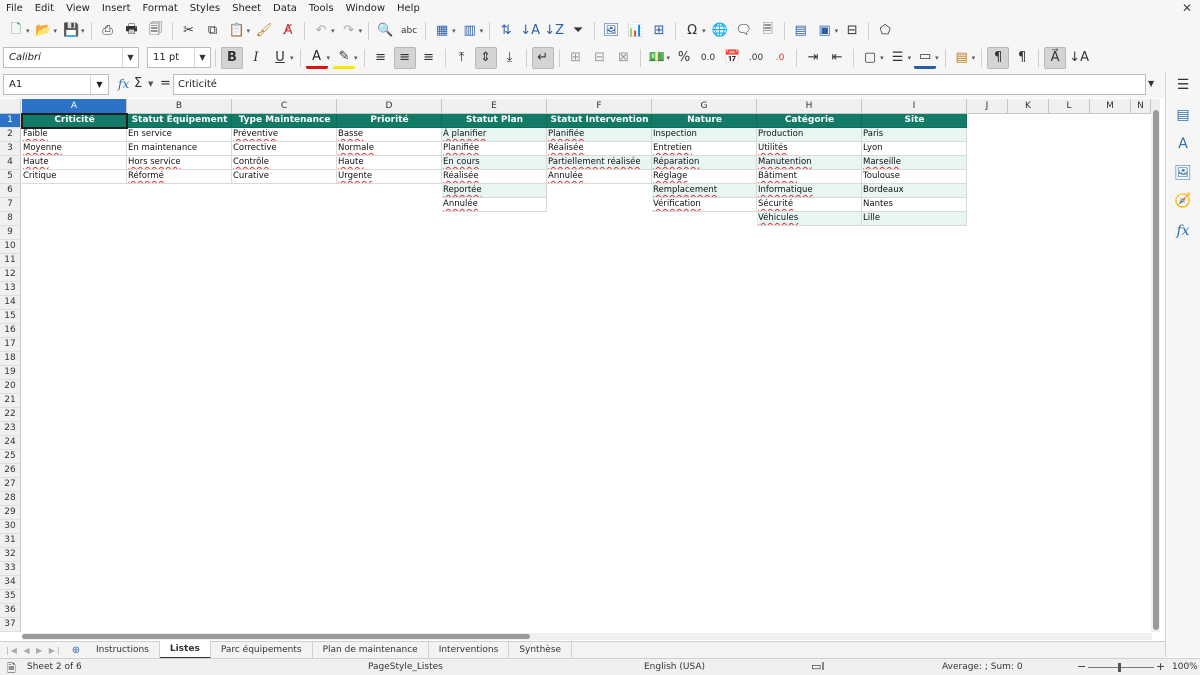  I want to click on list-cell: Entretien, so click(704, 149).